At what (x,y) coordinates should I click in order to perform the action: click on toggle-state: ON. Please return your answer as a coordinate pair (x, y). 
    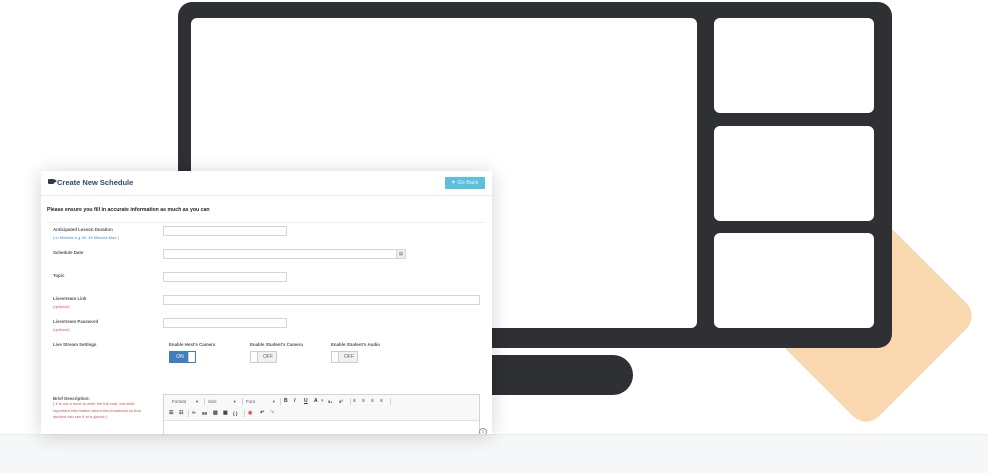
    Looking at the image, I should click on (180, 357).